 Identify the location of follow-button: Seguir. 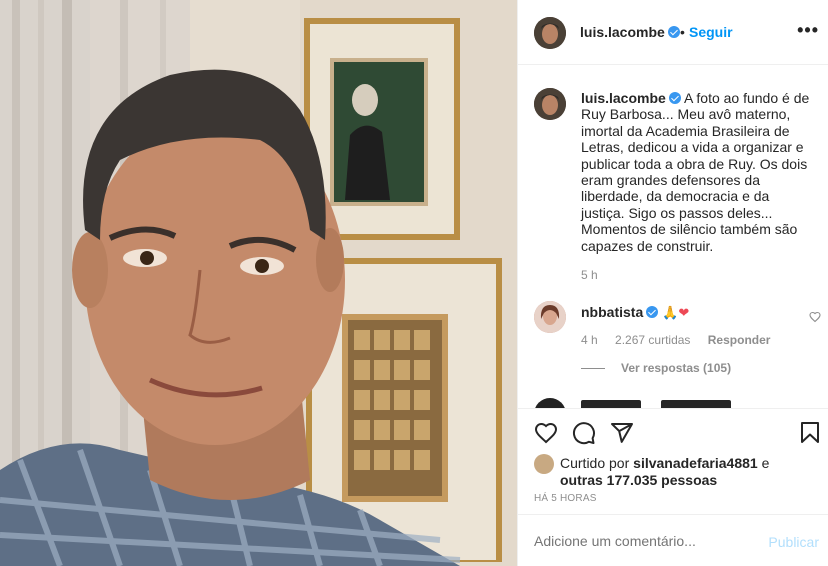
(711, 32).